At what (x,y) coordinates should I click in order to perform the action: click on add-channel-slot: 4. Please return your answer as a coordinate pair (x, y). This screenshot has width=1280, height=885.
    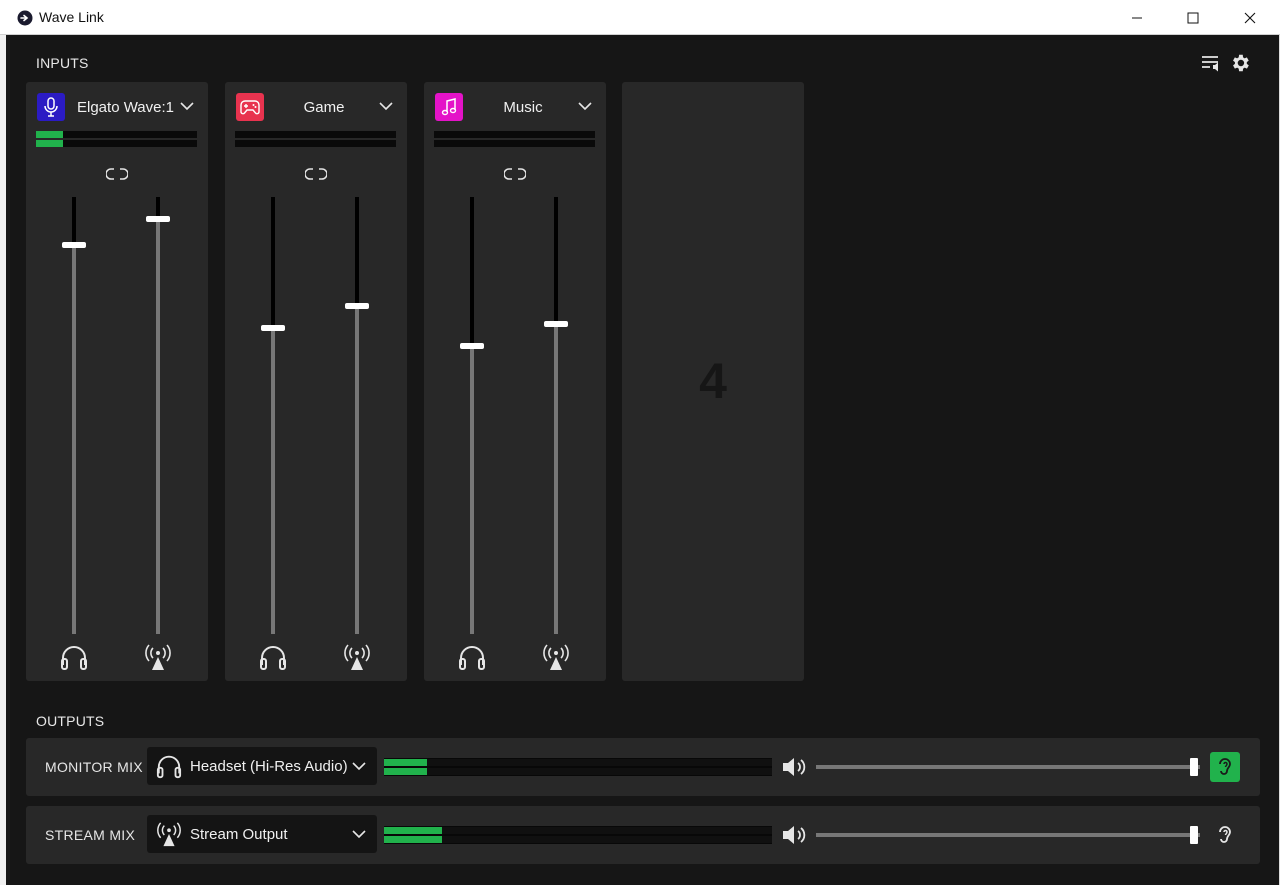
    Looking at the image, I should click on (713, 381).